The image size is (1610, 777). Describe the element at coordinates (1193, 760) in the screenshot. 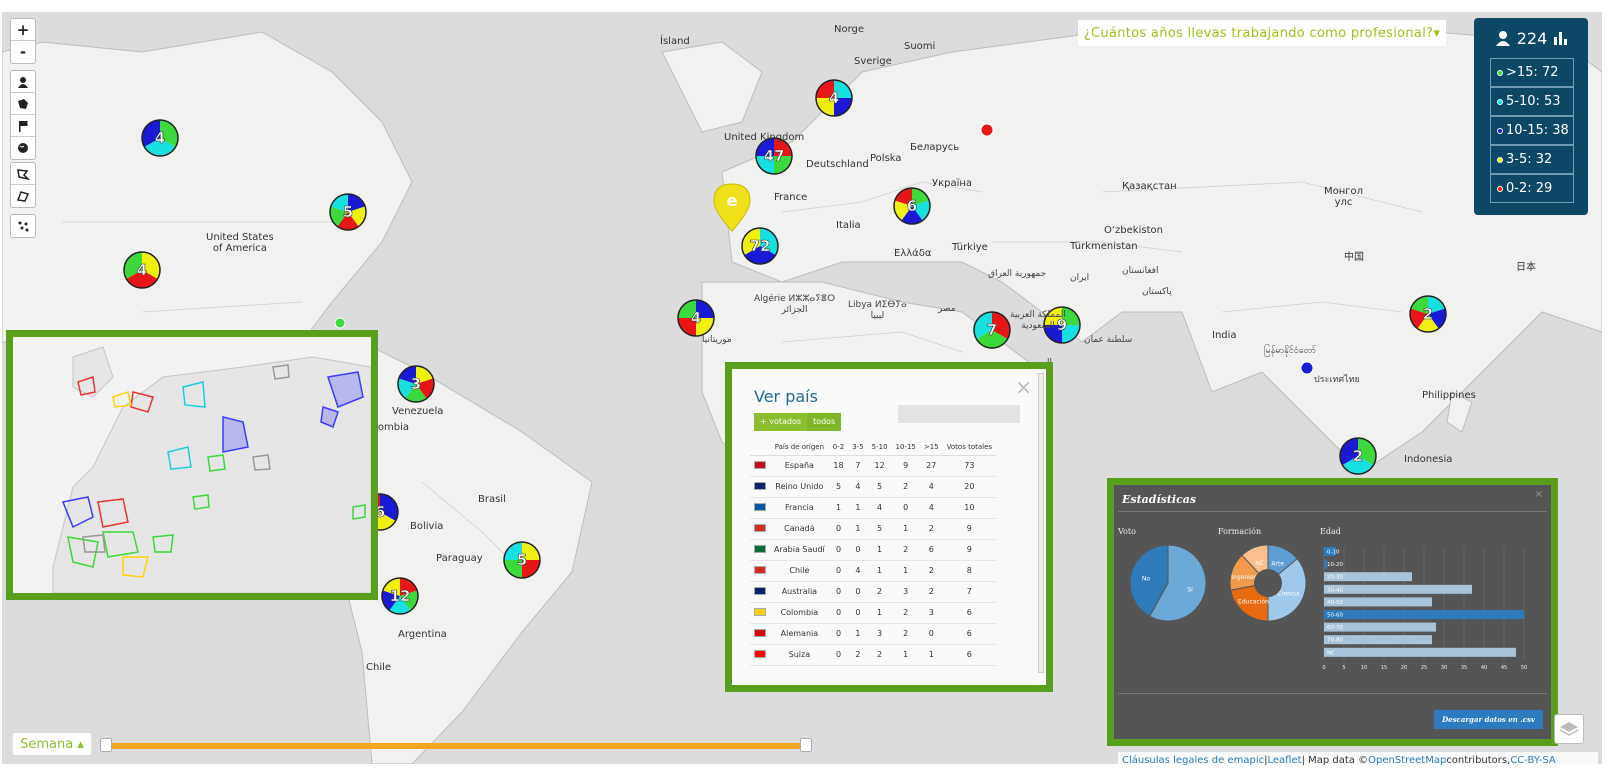

I see `legal-link: Cláusulas legales de emapic` at that location.